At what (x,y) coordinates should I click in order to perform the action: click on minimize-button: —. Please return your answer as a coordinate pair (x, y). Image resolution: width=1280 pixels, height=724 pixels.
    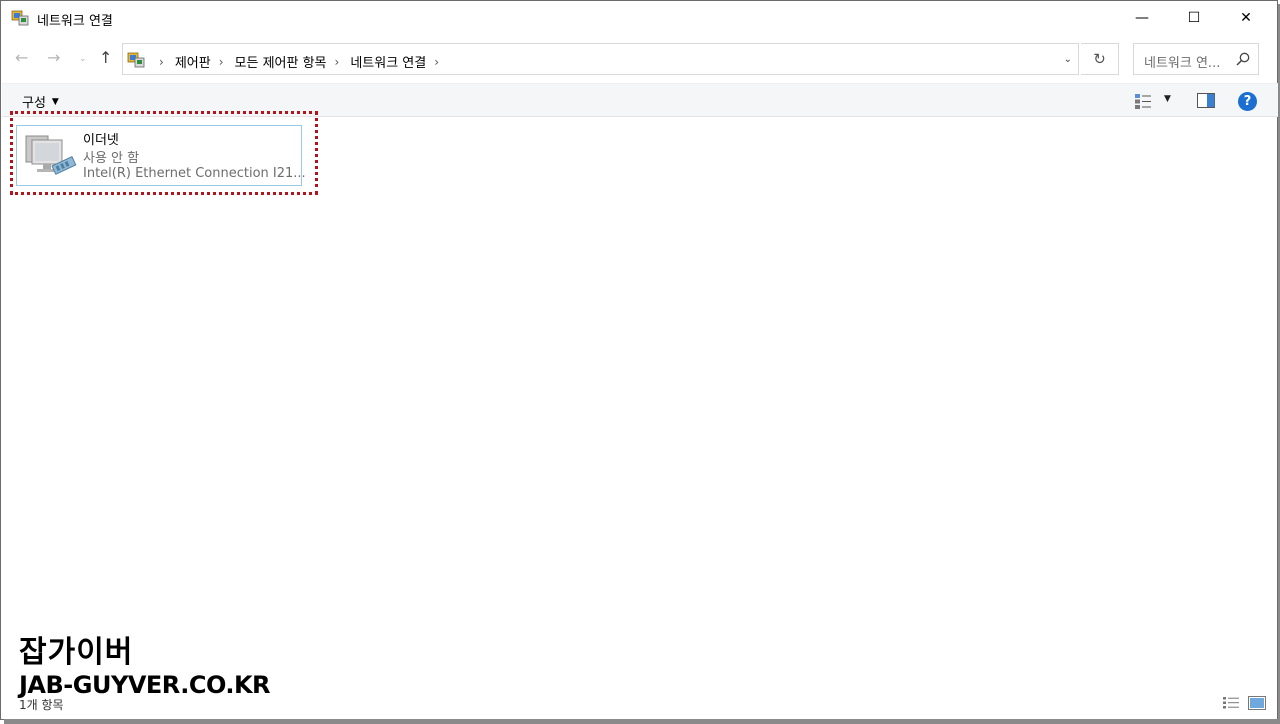
    Looking at the image, I should click on (1142, 18).